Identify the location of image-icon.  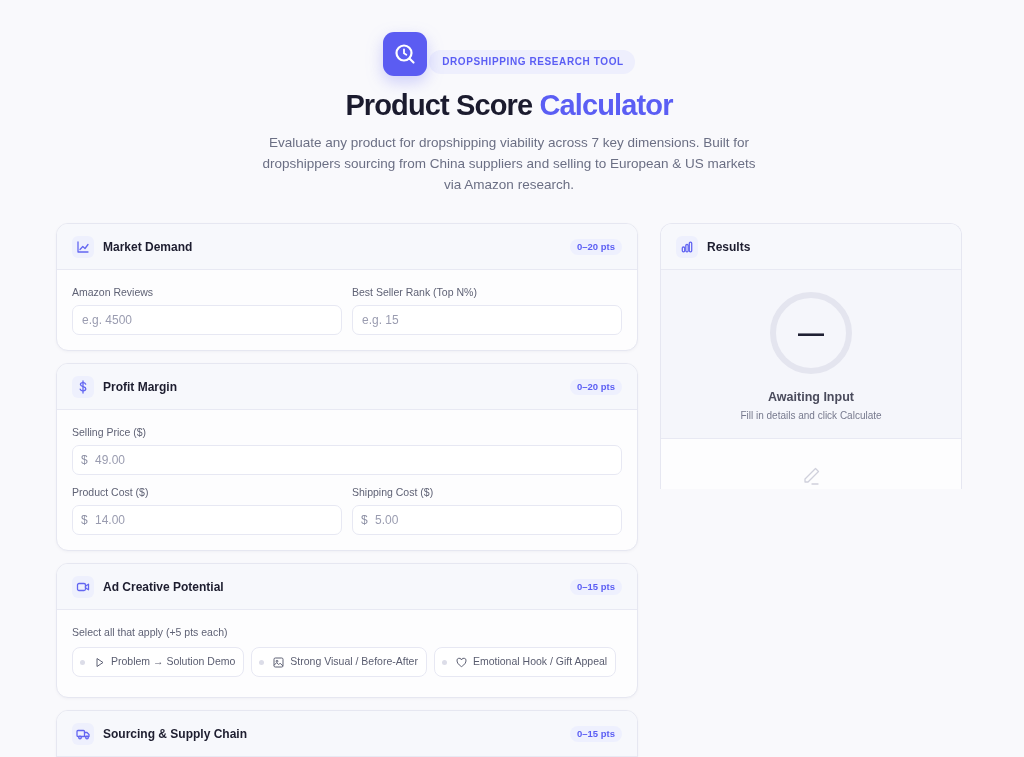
(279, 662).